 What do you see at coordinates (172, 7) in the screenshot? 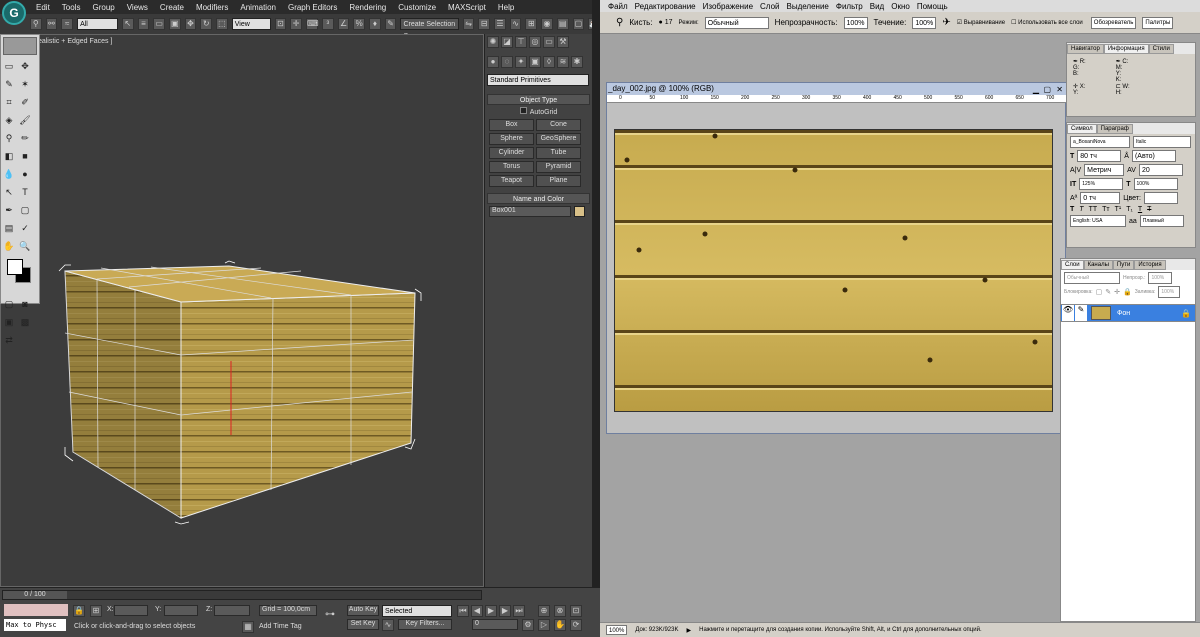
I see `max-menu-create: Create` at bounding box center [172, 7].